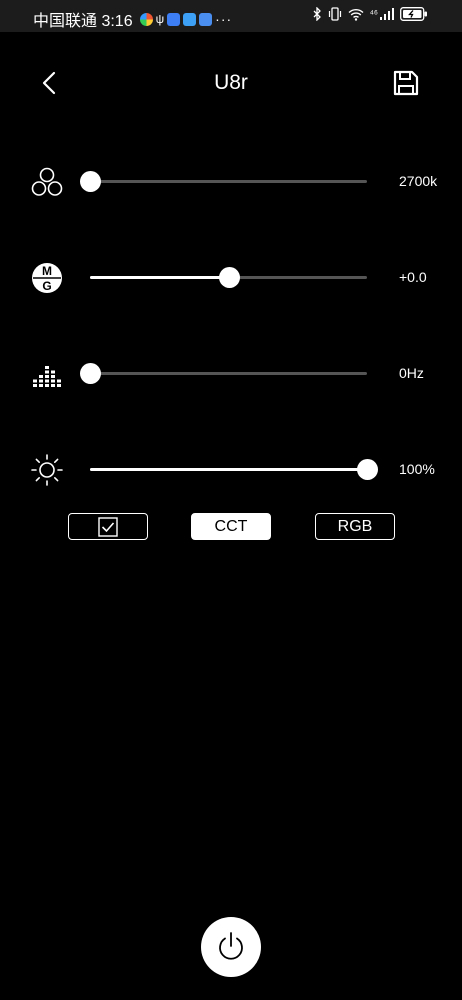  I want to click on cct-slider, so click(223, 181).